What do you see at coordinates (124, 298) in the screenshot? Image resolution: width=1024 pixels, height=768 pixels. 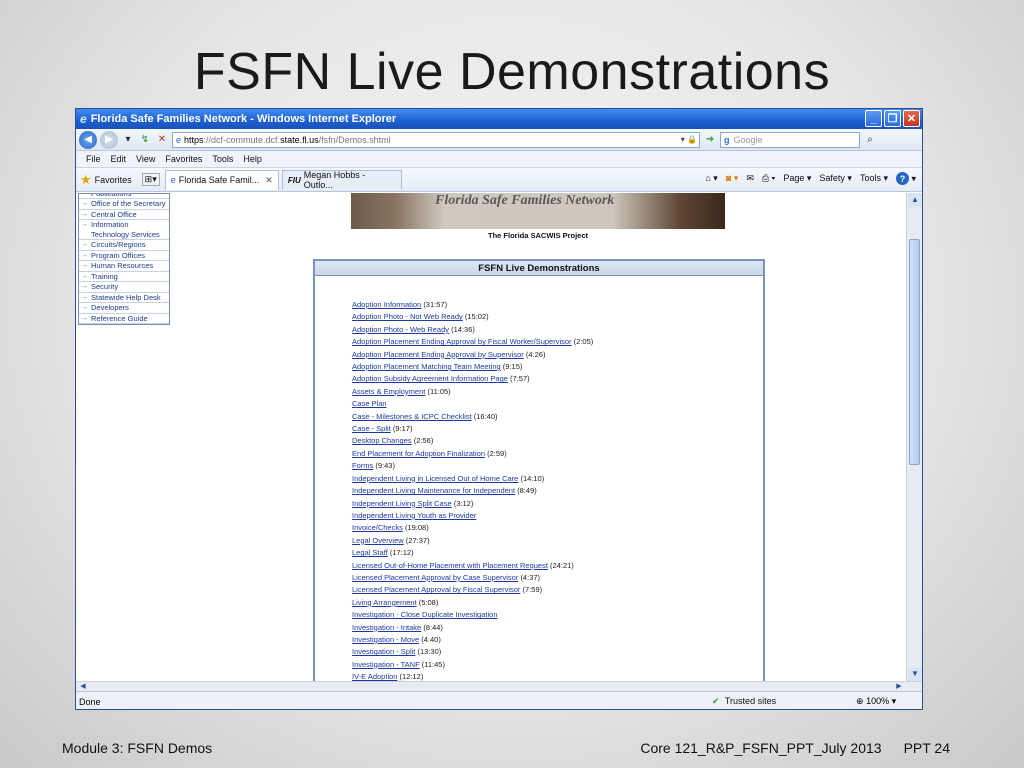 I see `sidebar-item: Statewide Help Desk` at bounding box center [124, 298].